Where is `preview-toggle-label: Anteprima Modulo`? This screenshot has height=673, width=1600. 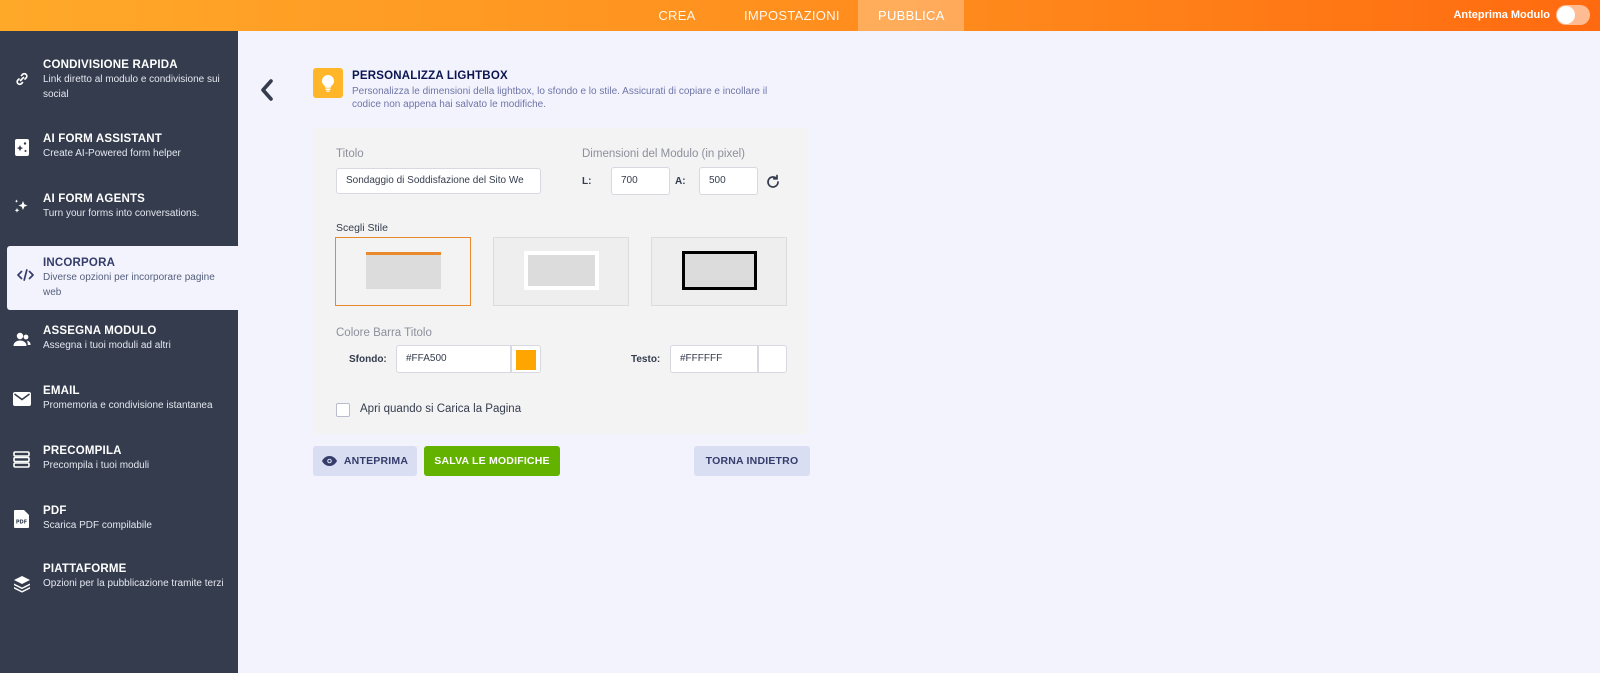
preview-toggle-label: Anteprima Modulo is located at coordinates (1501, 15).